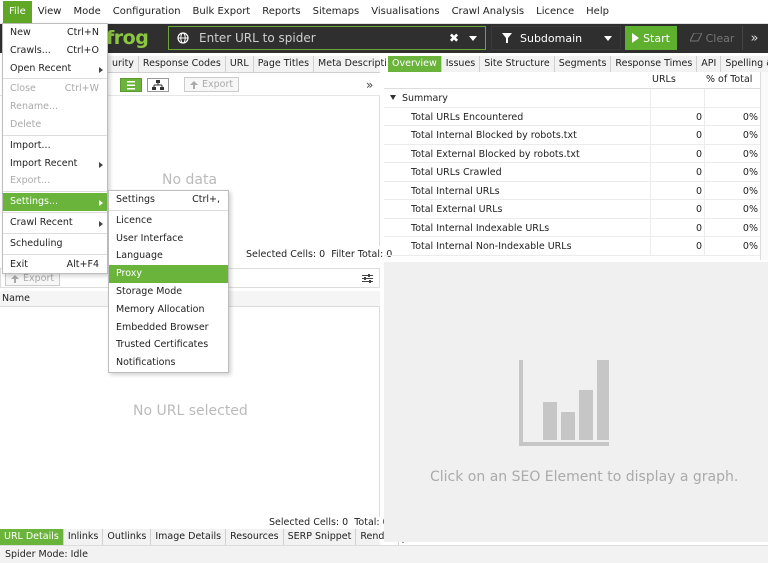 This screenshot has width=768, height=563. Describe the element at coordinates (555, 12) in the screenshot. I see `menu-licence: Licence` at that location.